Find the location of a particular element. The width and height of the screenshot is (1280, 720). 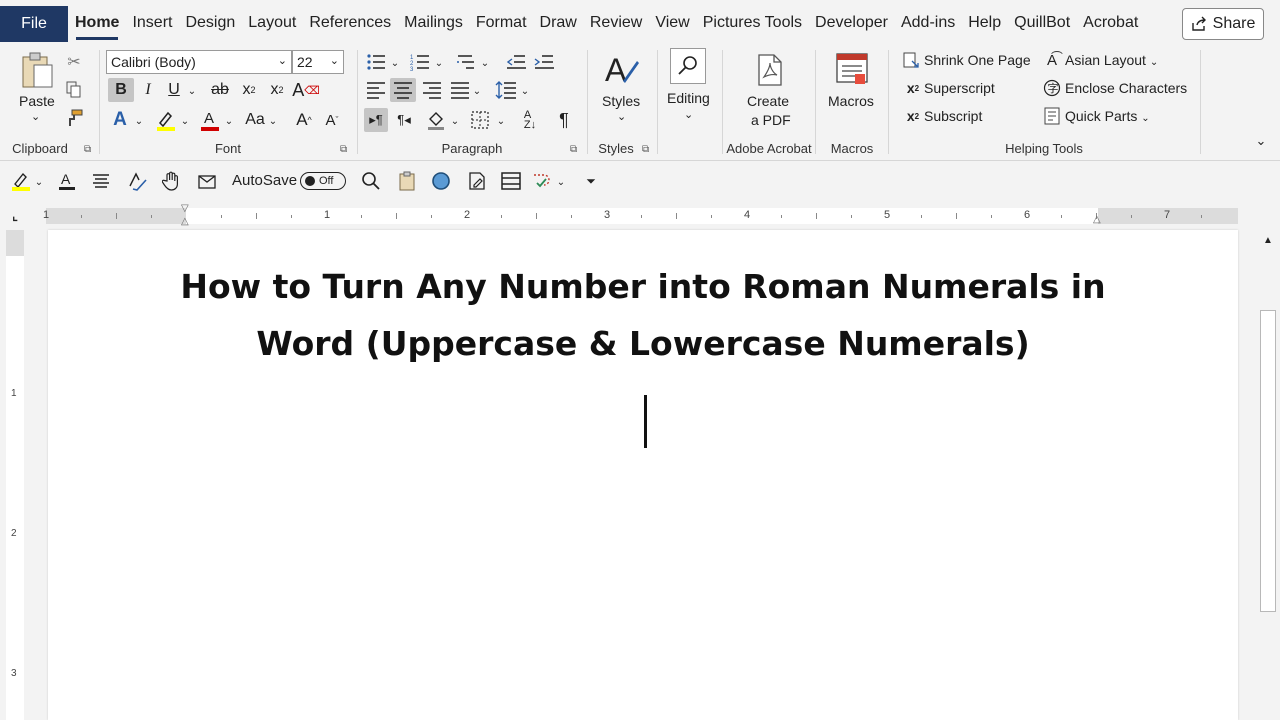

align-center-icon is located at coordinates (403, 90).